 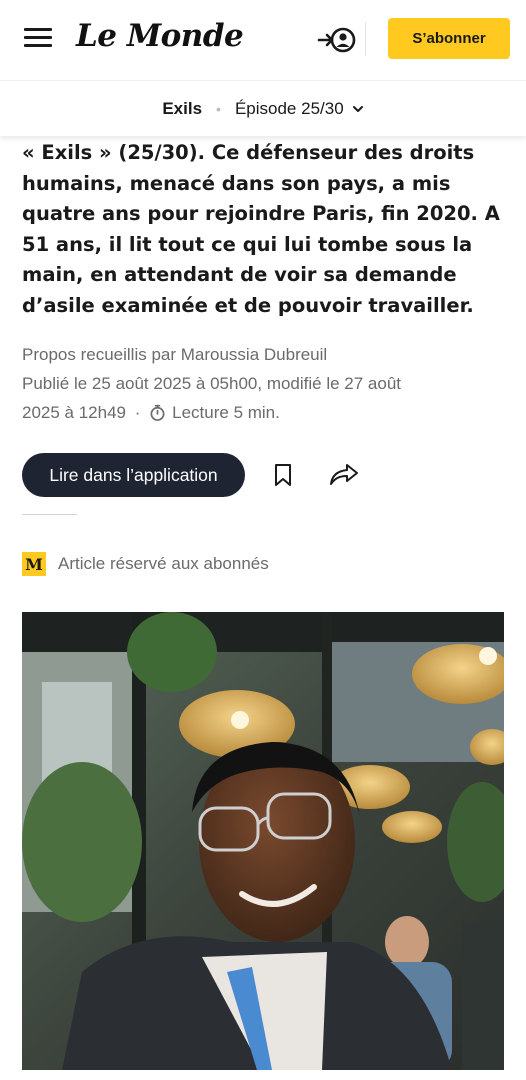 I want to click on series-link: Exils, so click(x=182, y=109).